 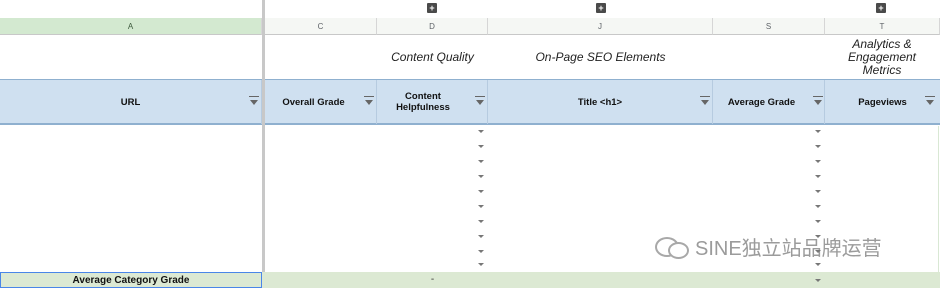 I want to click on watermark-text: SINE独立站品牌运营, so click(x=788, y=248).